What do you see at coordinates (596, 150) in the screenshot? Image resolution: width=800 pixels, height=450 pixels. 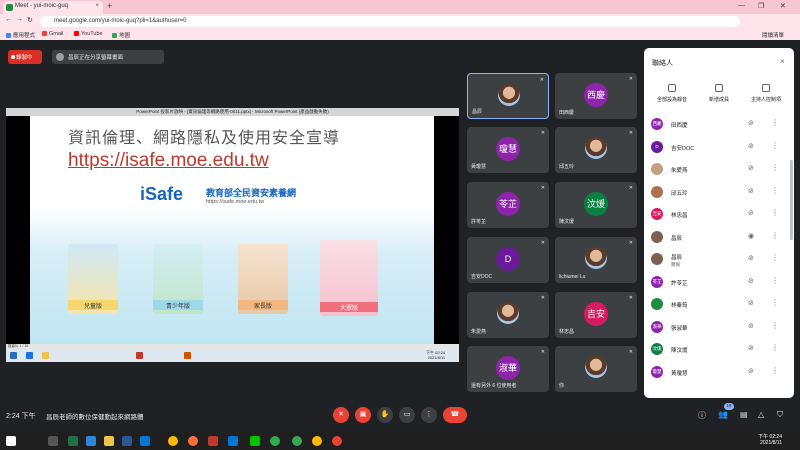 I see `participant-tile: ✕ 邱五玲` at bounding box center [596, 150].